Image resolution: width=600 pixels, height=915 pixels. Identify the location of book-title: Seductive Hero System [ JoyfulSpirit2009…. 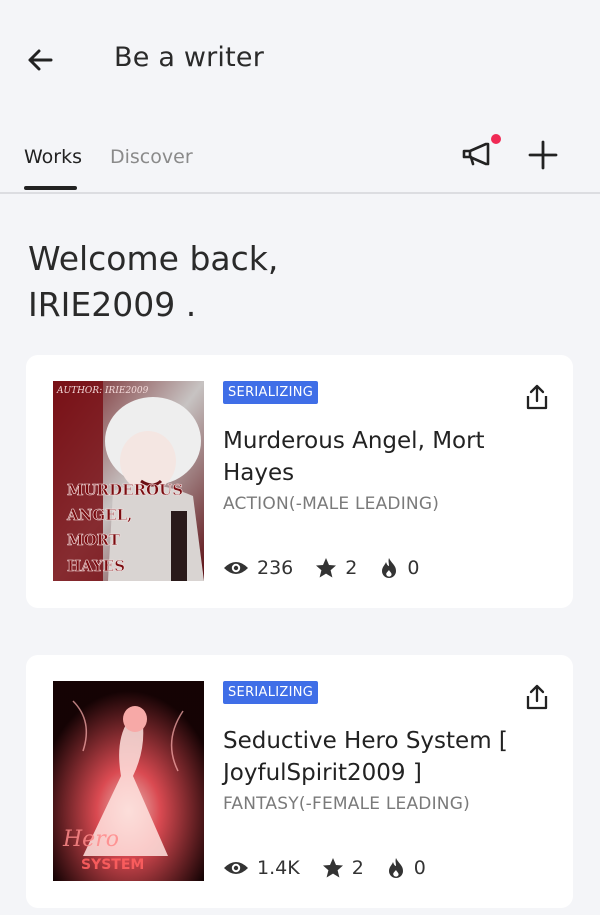
(378, 757).